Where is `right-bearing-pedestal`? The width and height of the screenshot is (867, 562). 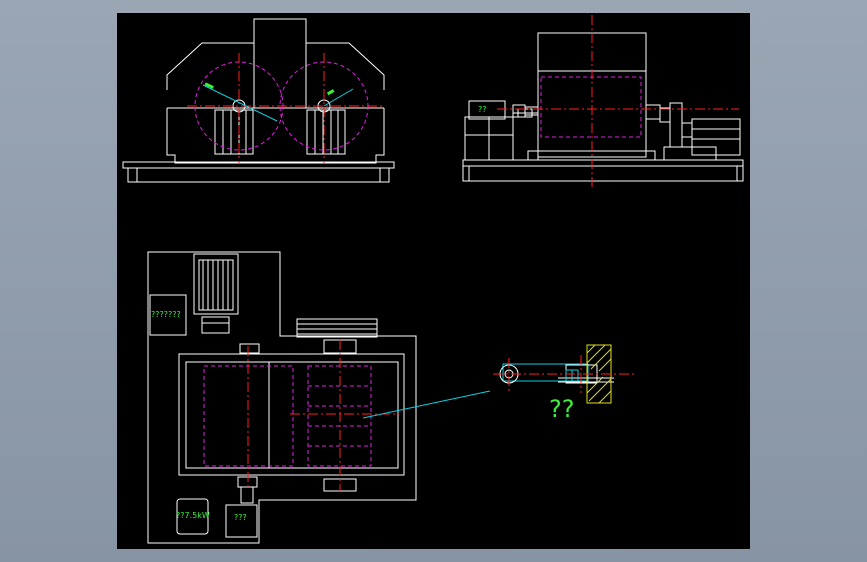
right-bearing-pedestal is located at coordinates (326, 132).